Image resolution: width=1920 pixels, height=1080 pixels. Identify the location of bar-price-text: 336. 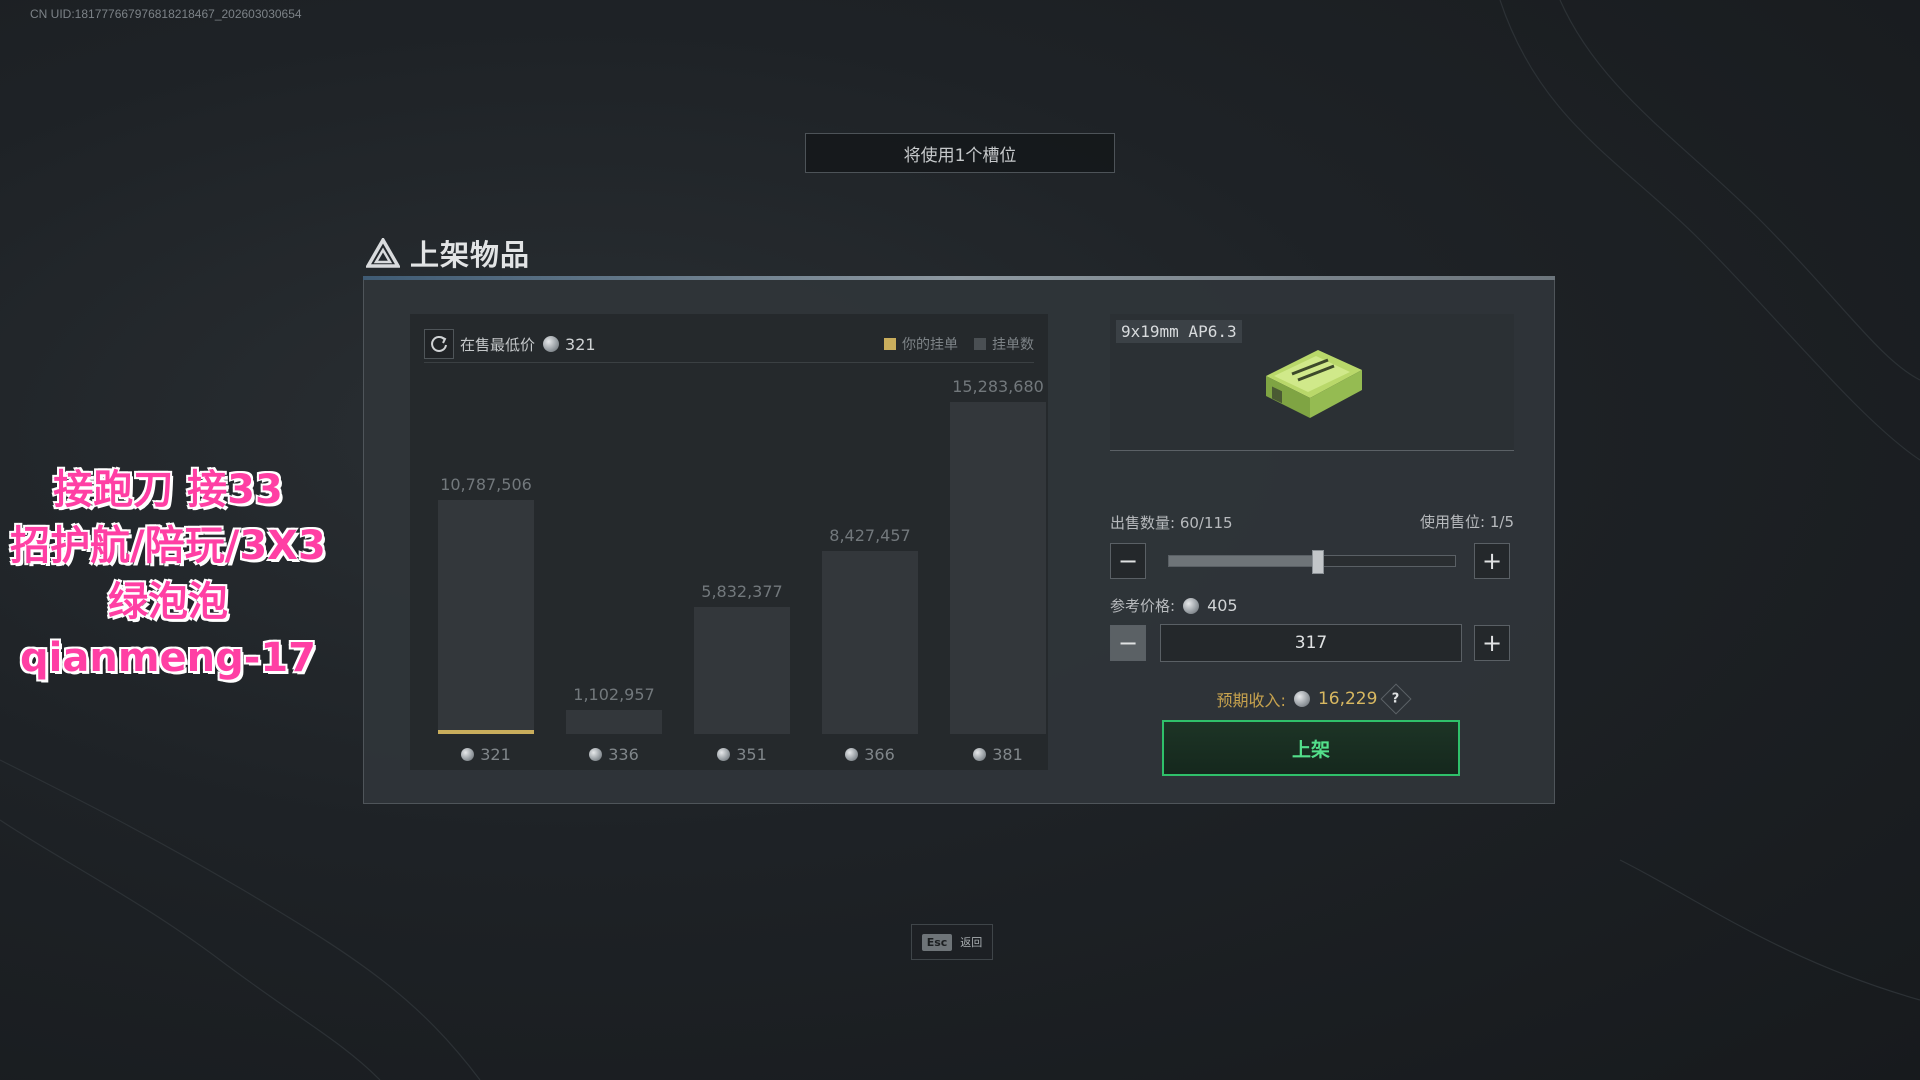
(623, 754).